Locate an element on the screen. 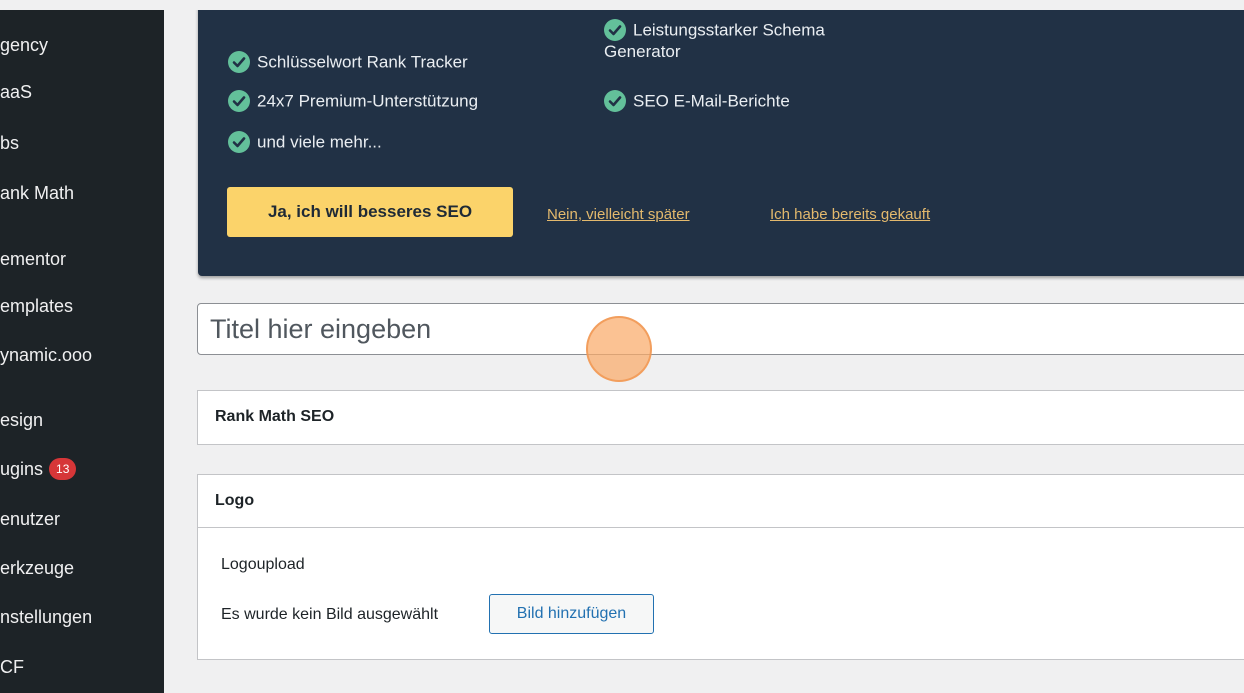  box-title: Rank Math SEO is located at coordinates (721, 417).